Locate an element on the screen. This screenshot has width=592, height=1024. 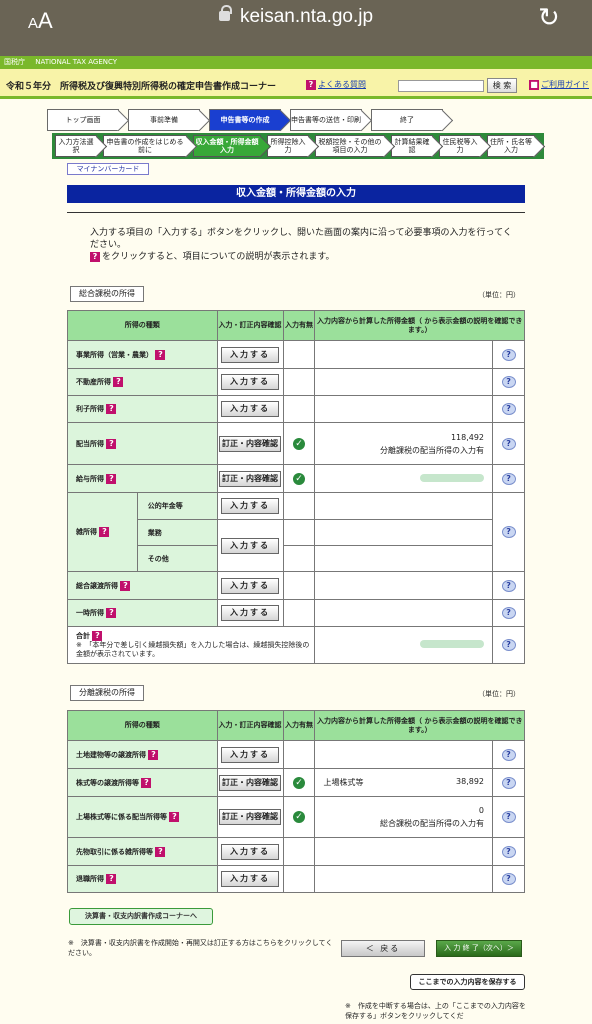
col-input: 入力・訂正内容確認 is located at coordinates (250, 325).